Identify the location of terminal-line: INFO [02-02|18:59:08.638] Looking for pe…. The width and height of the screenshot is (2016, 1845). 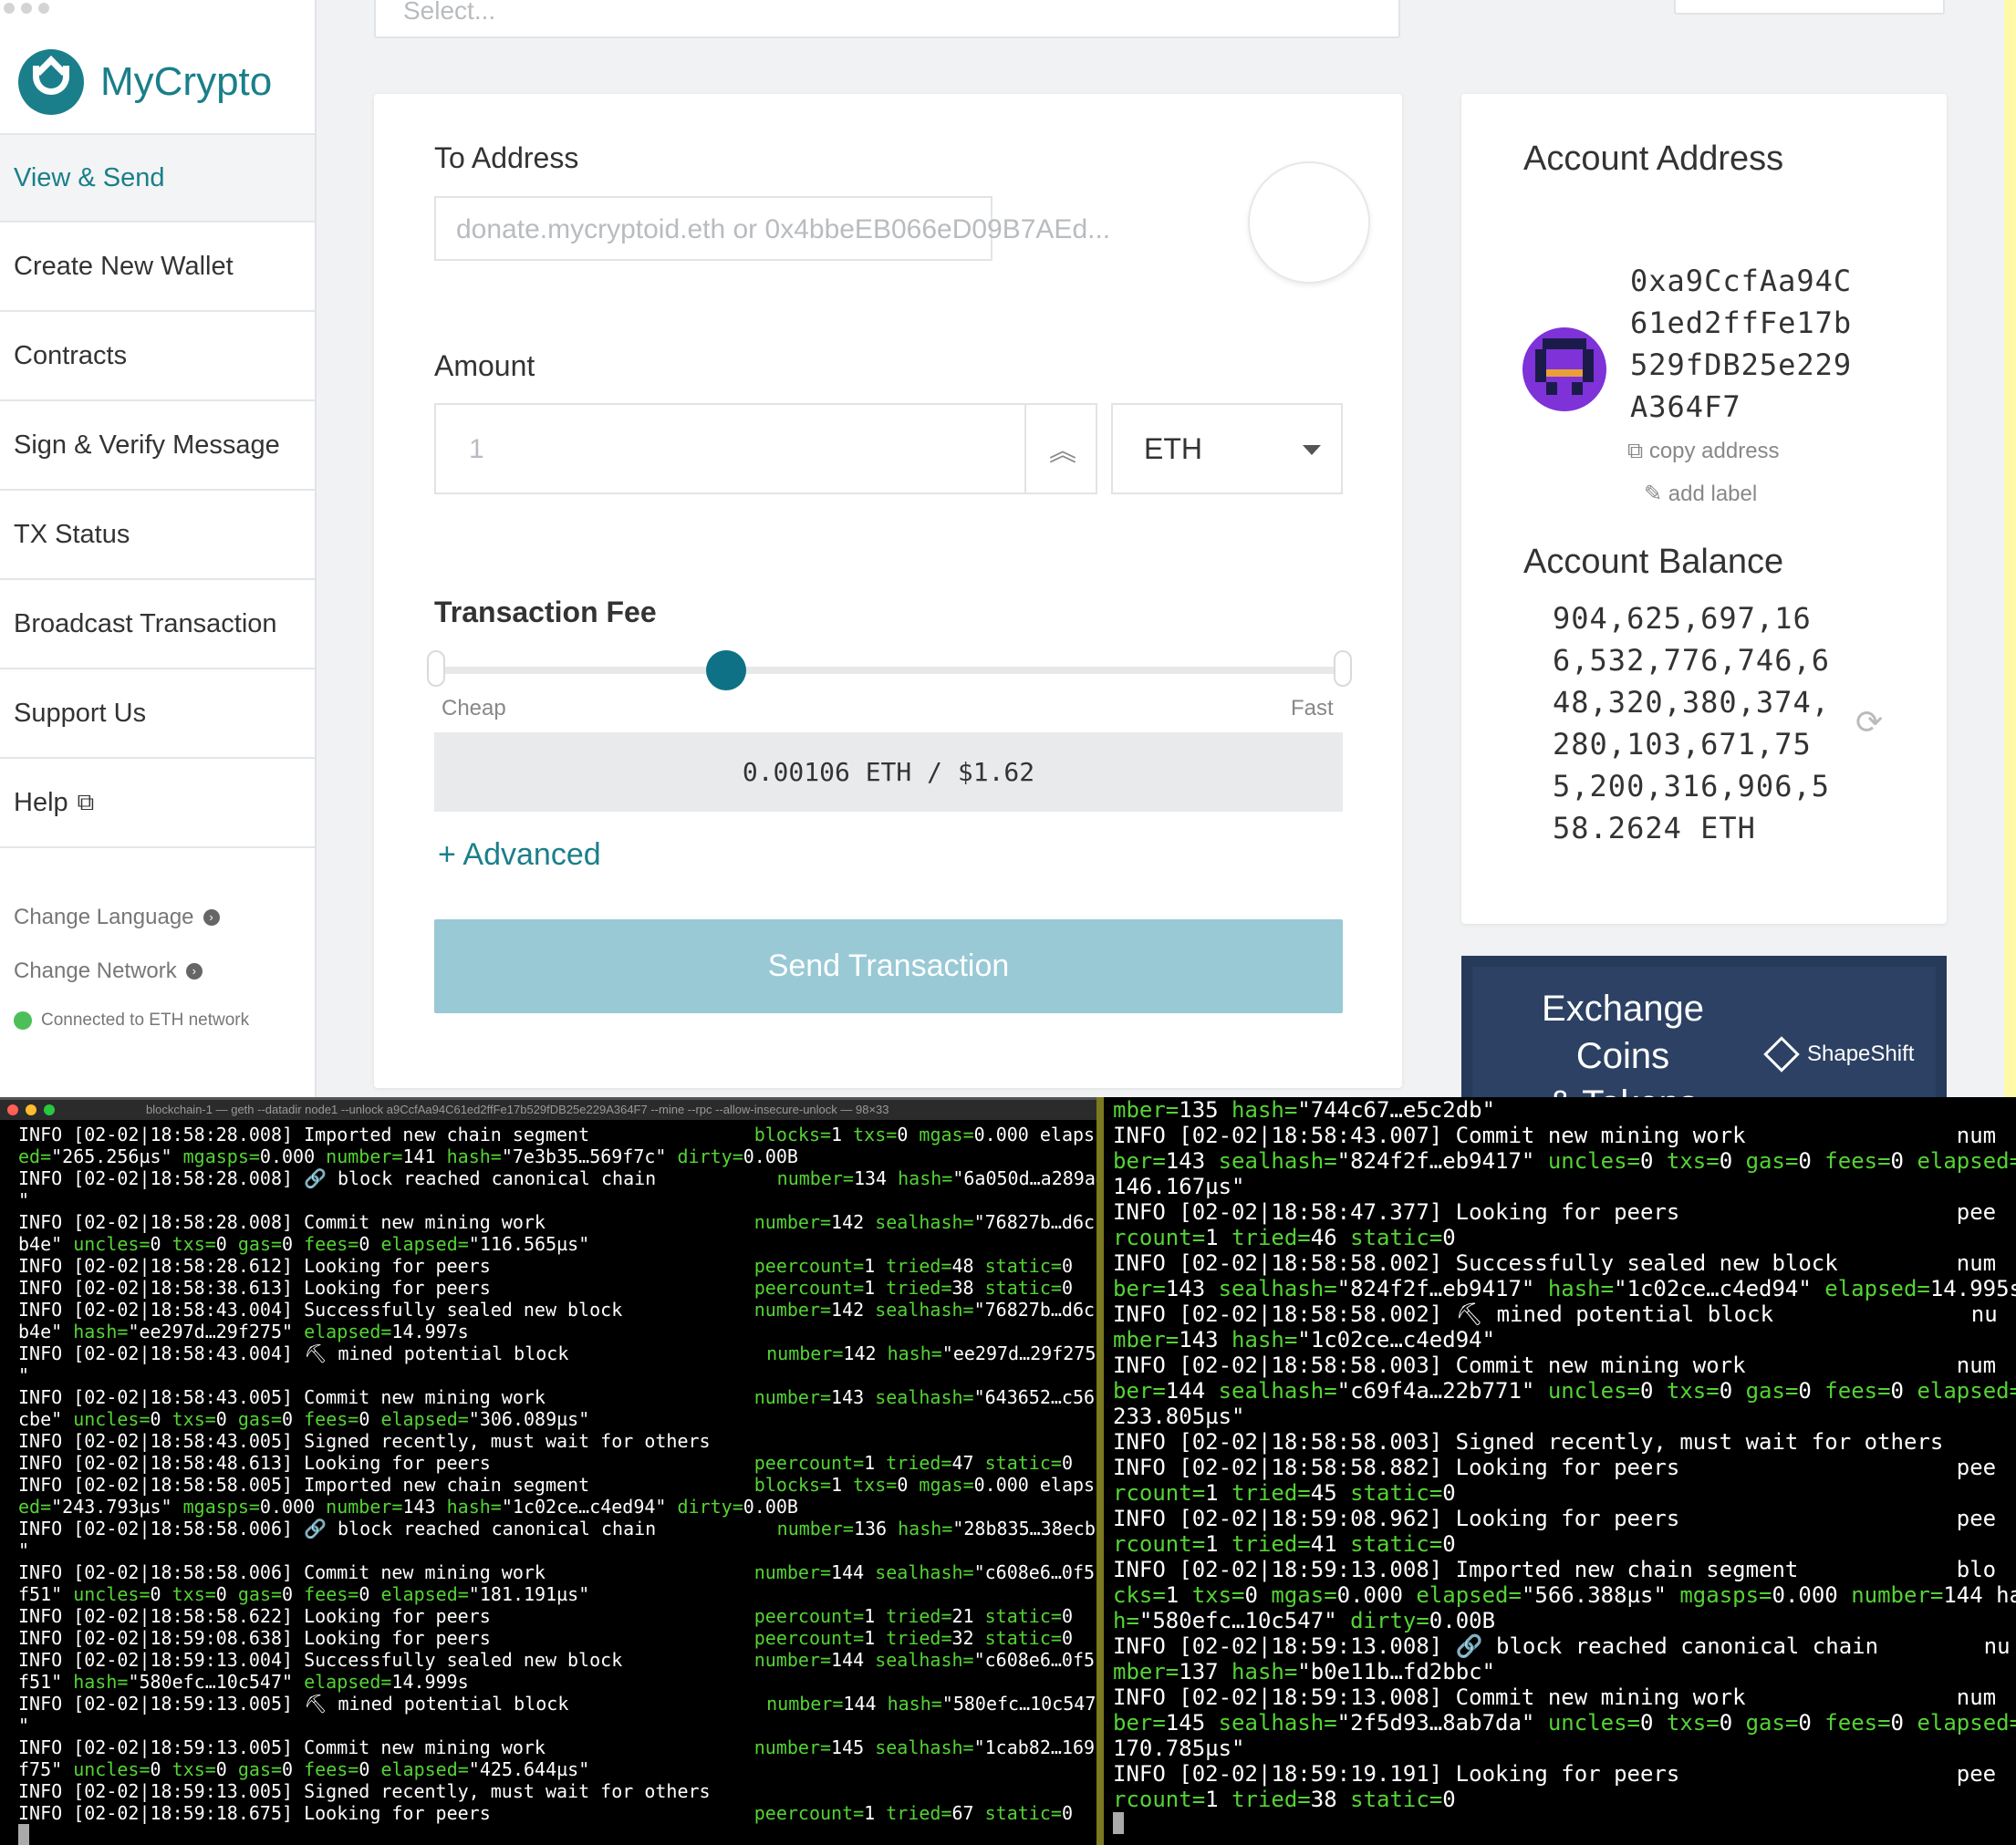
(546, 1638).